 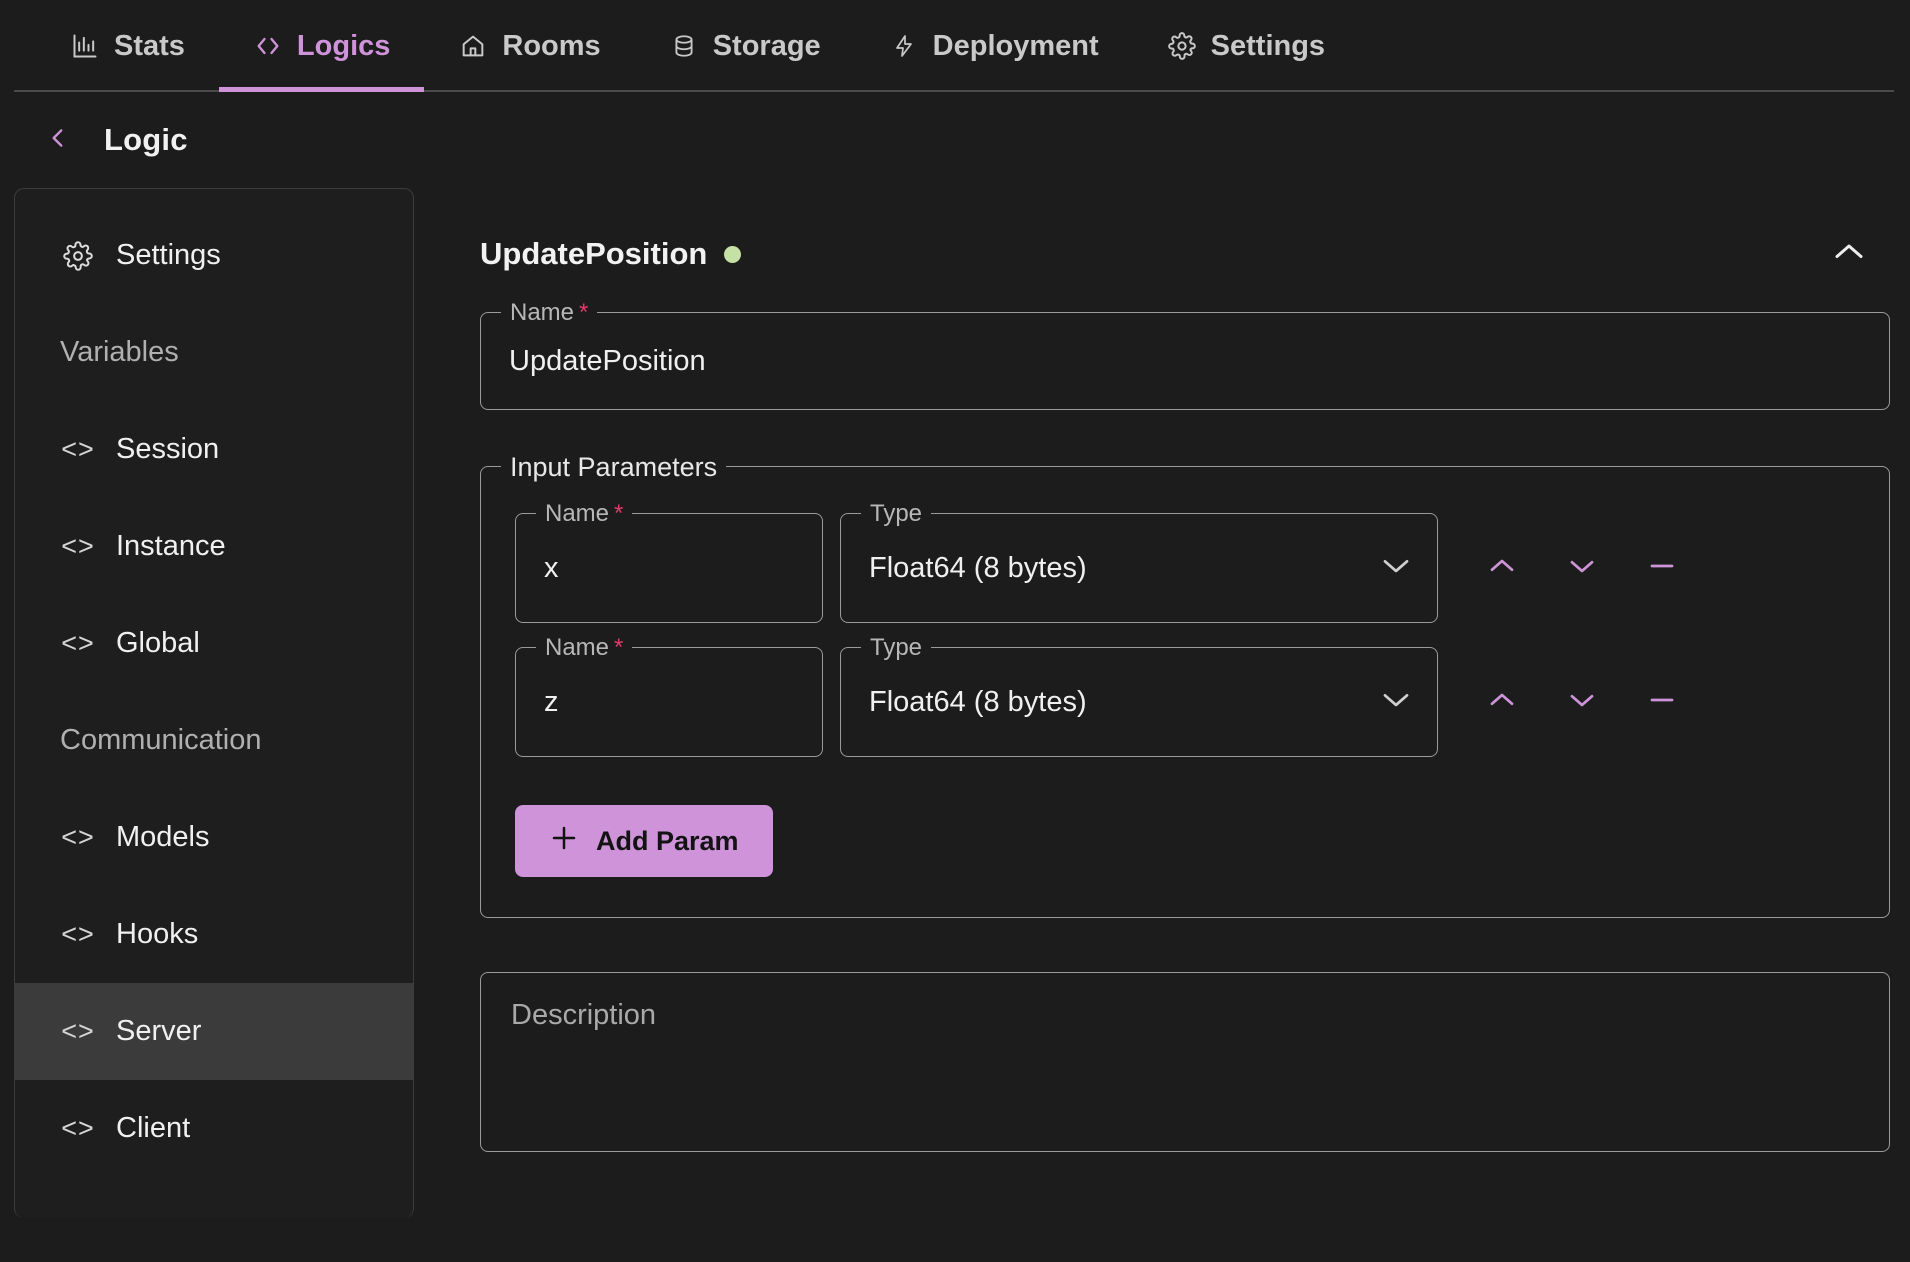 I want to click on sidebar-group-communication: Communication, so click(x=214, y=740).